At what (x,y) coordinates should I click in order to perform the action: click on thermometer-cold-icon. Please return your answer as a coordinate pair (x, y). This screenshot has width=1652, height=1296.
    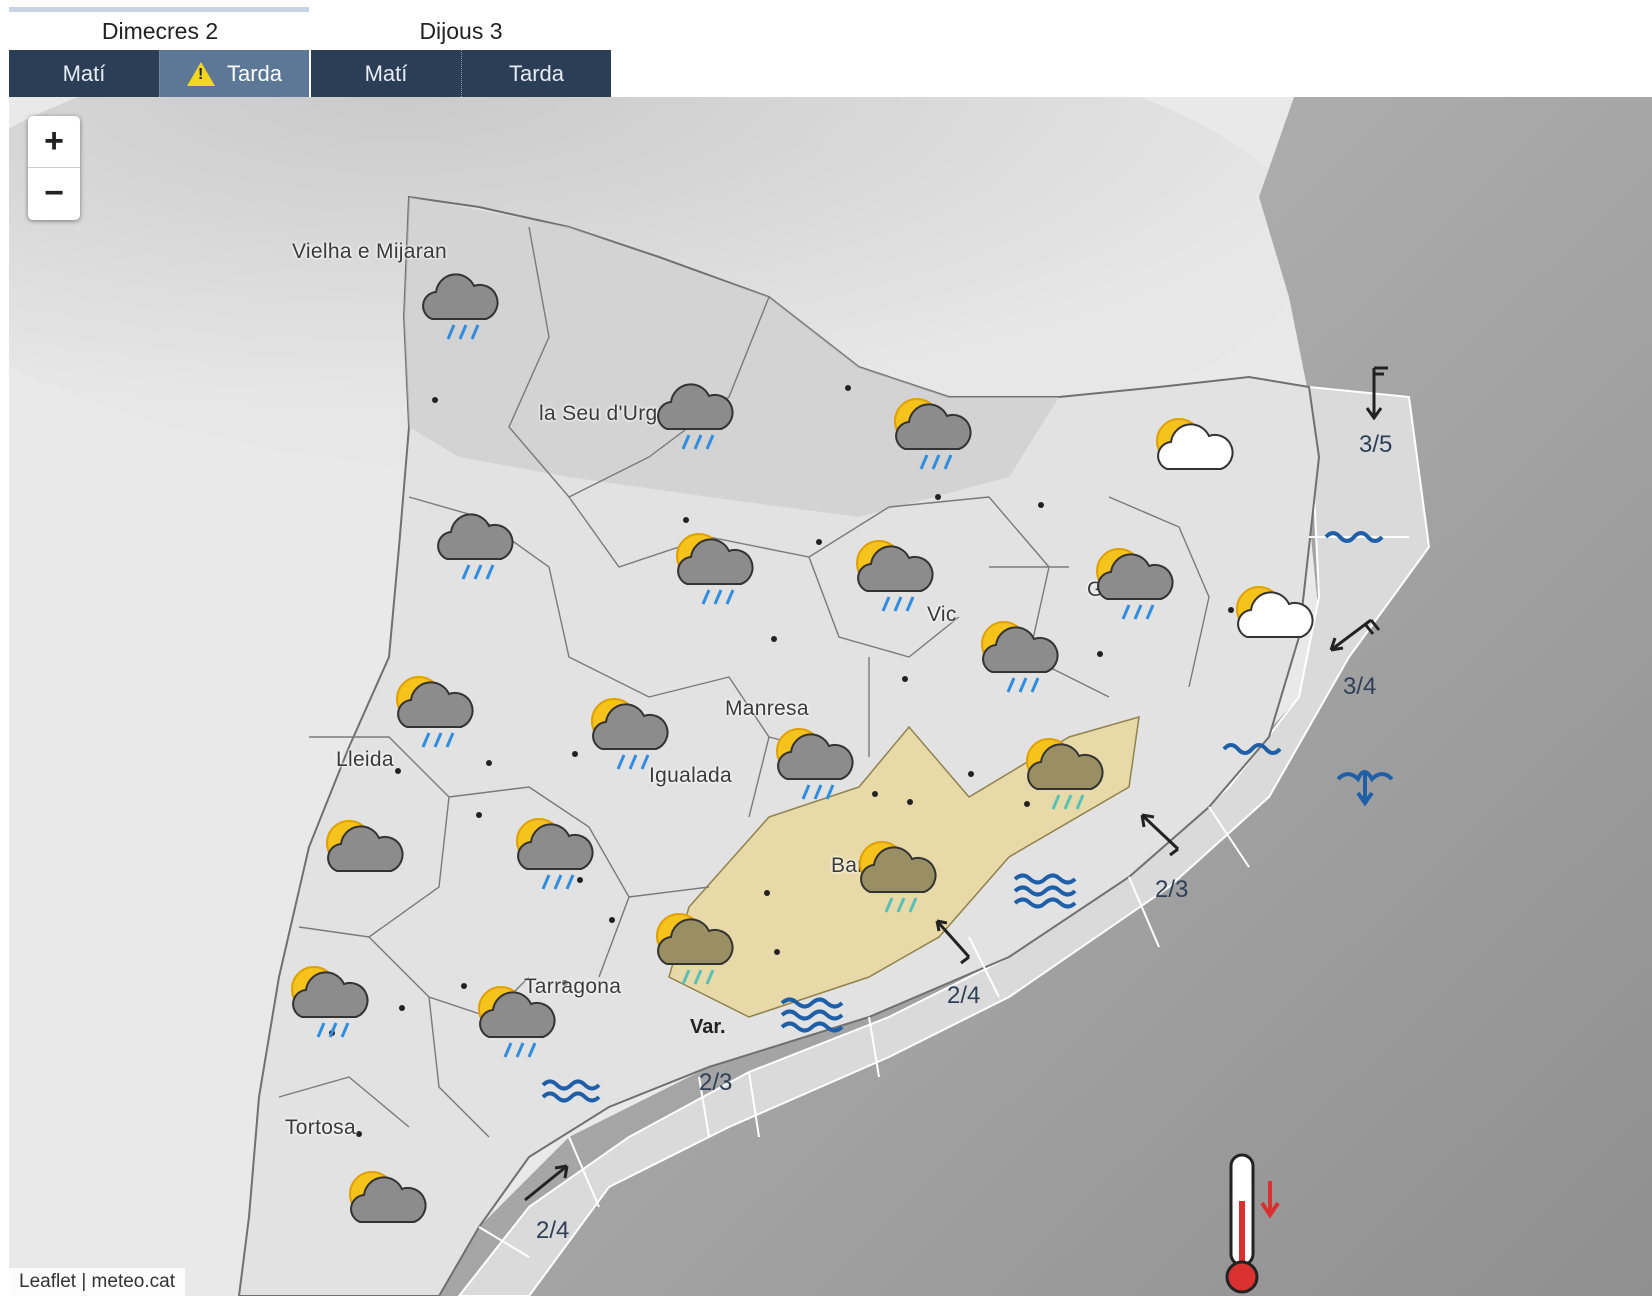
    Looking at the image, I should click on (1252, 1223).